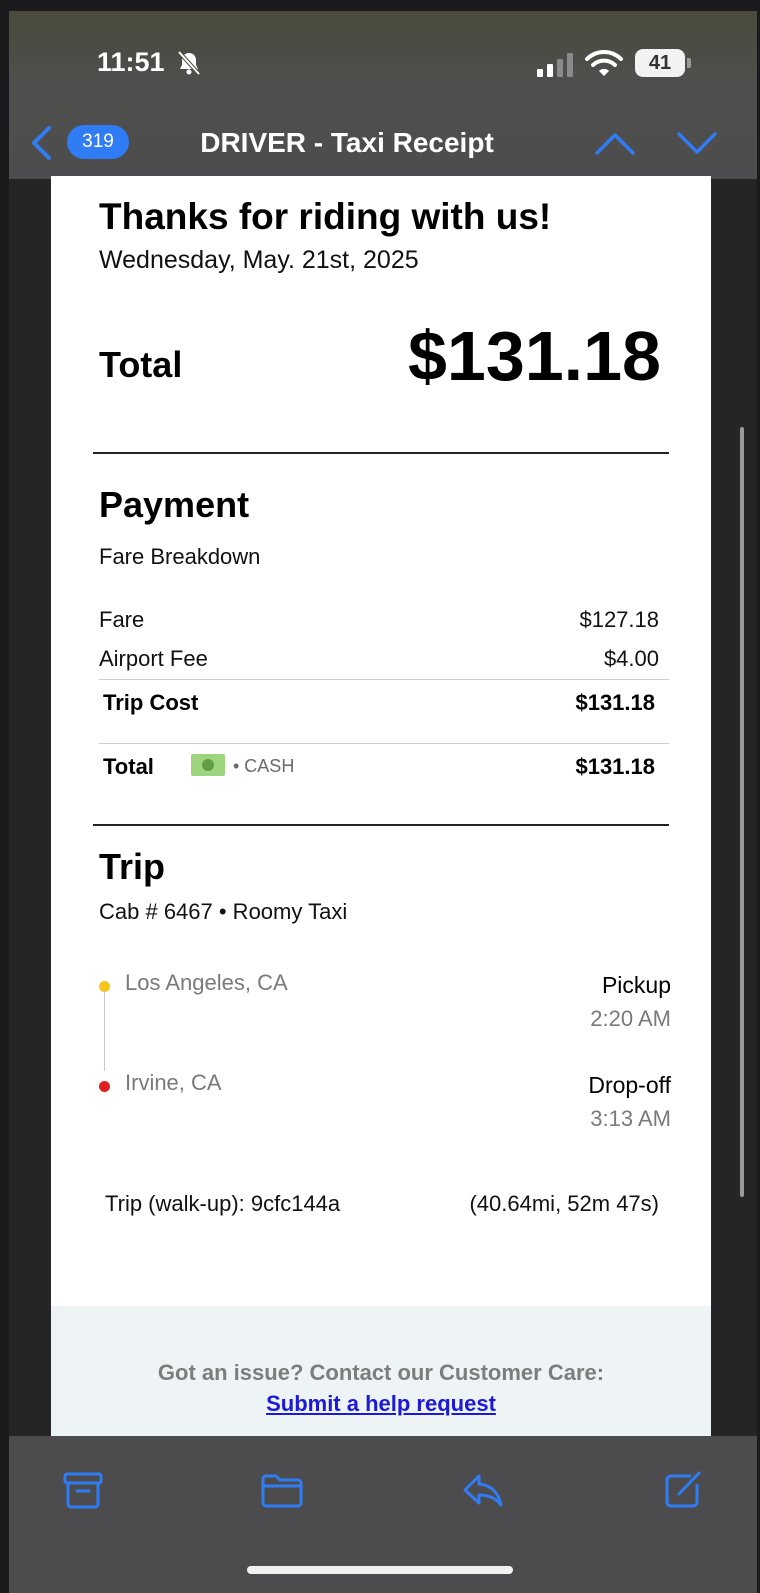  I want to click on cash-icon, so click(208, 765).